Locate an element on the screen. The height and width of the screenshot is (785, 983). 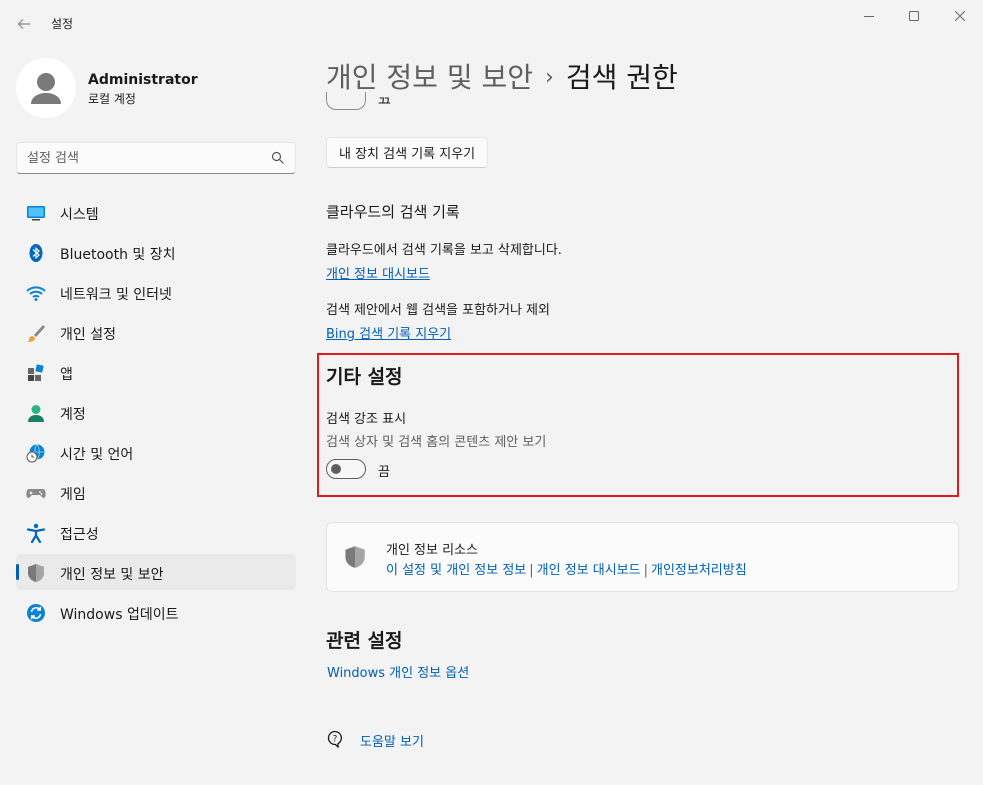
breadcrumb-parent: 개인 정보 및 보안 is located at coordinates (429, 77).